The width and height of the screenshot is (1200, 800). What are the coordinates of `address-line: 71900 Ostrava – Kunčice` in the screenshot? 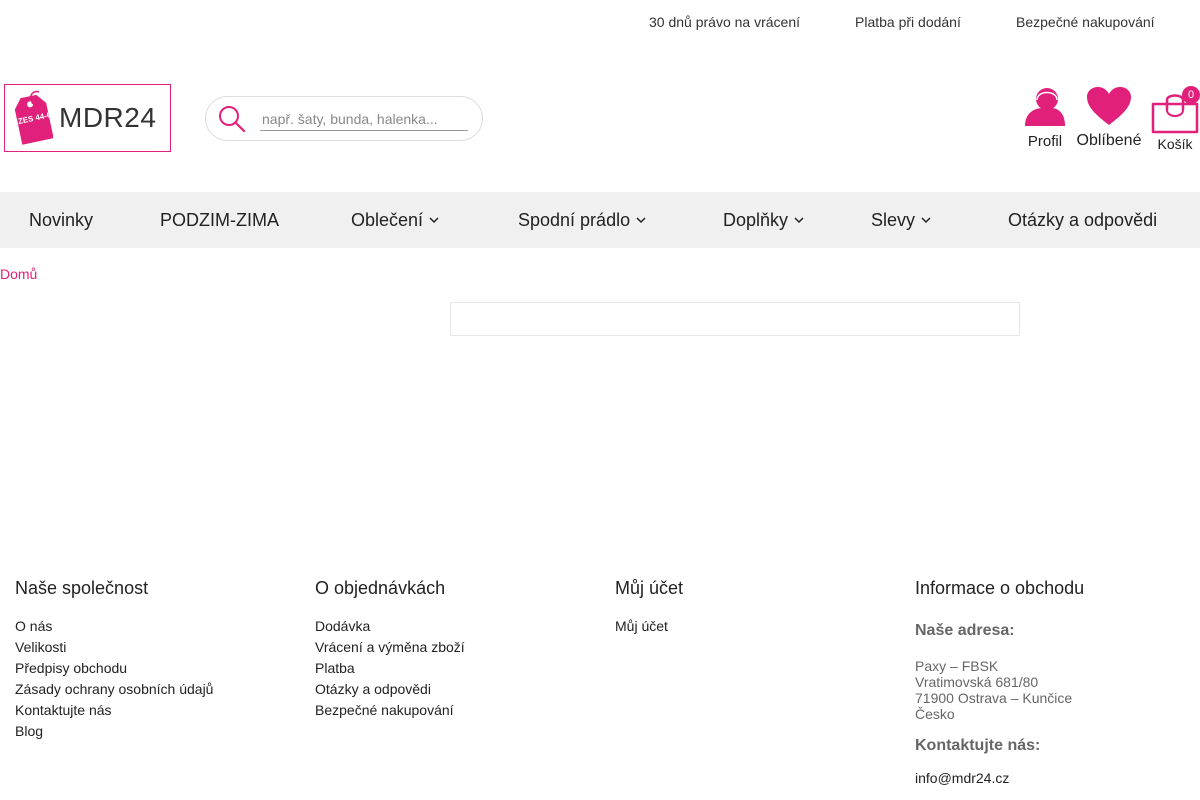 It's located at (994, 698).